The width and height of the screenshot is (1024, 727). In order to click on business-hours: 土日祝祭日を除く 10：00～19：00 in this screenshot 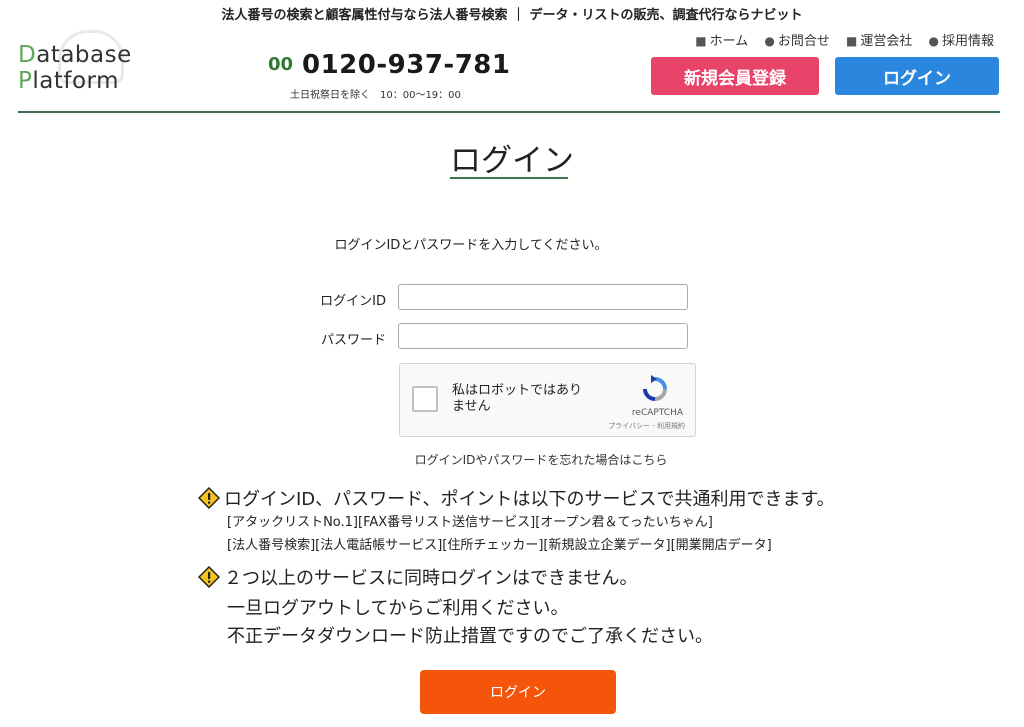, I will do `click(375, 95)`.